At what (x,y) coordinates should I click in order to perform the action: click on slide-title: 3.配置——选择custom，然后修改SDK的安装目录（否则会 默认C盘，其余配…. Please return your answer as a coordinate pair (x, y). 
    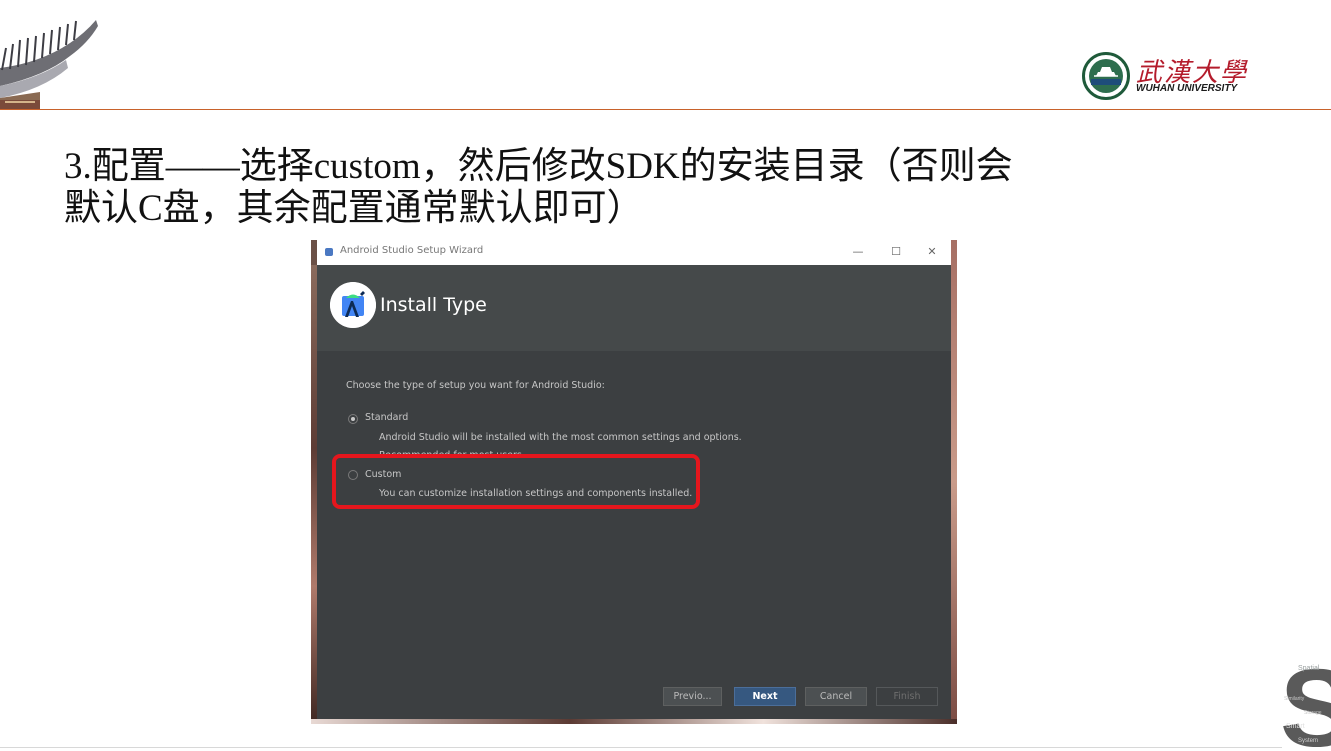
    Looking at the image, I should click on (644, 188).